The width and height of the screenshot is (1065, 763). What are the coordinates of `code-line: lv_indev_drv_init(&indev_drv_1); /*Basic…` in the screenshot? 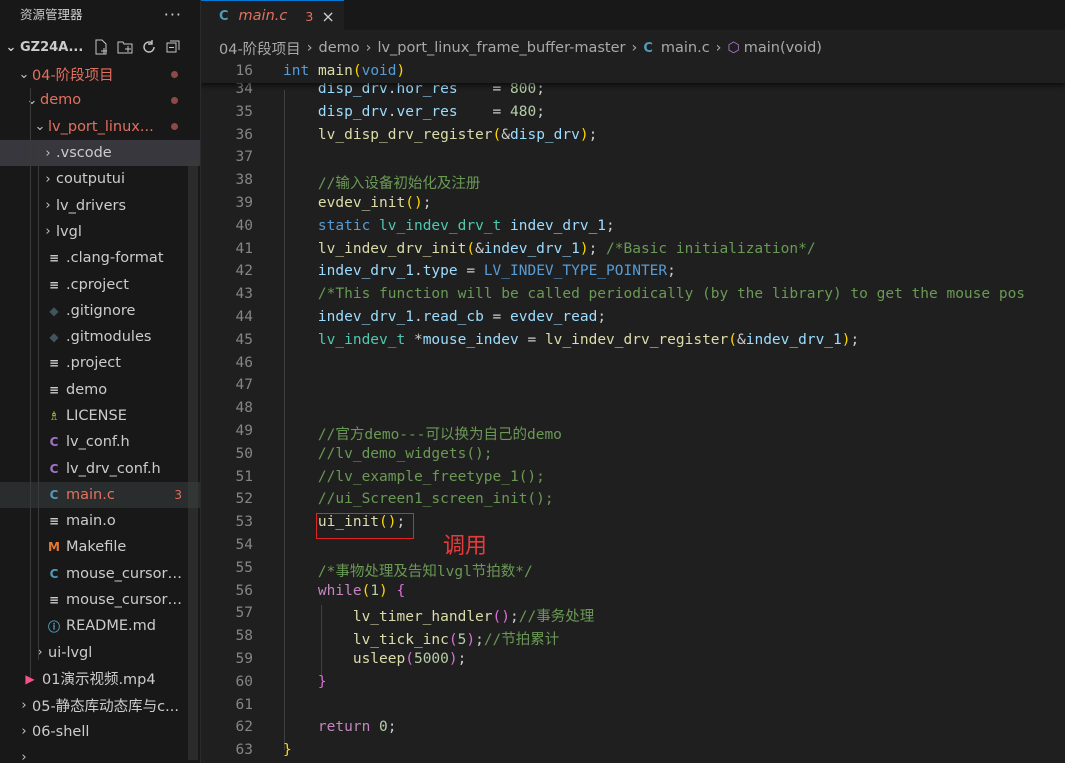 It's located at (566, 248).